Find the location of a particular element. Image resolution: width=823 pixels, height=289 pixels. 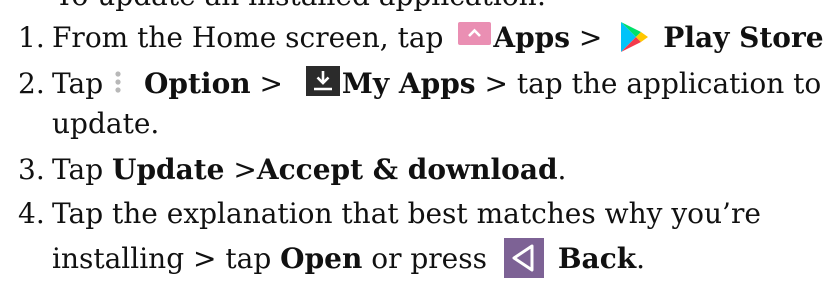

step-2-line-2: update. is located at coordinates (106, 123).